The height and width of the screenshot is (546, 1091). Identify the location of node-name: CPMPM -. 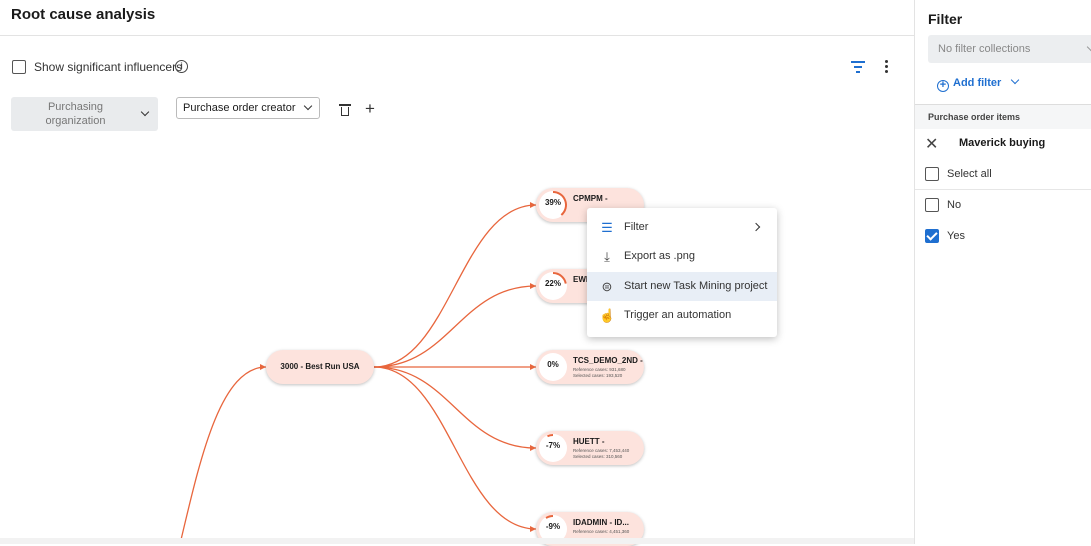
(590, 198).